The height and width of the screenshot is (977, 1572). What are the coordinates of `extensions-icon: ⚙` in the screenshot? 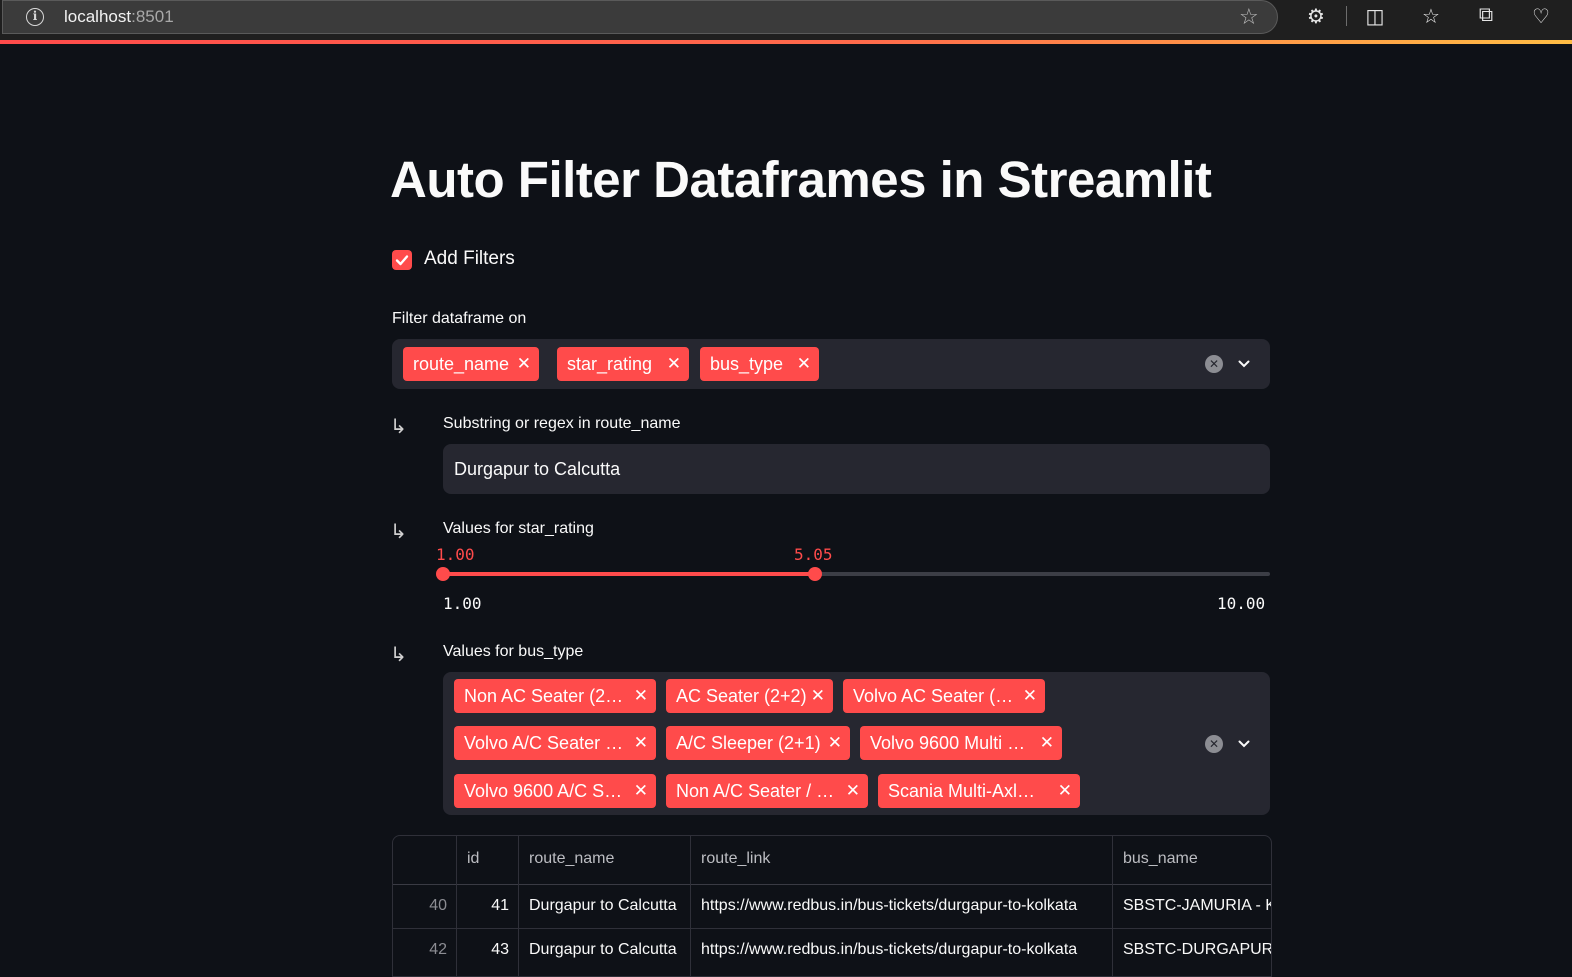 It's located at (1316, 16).